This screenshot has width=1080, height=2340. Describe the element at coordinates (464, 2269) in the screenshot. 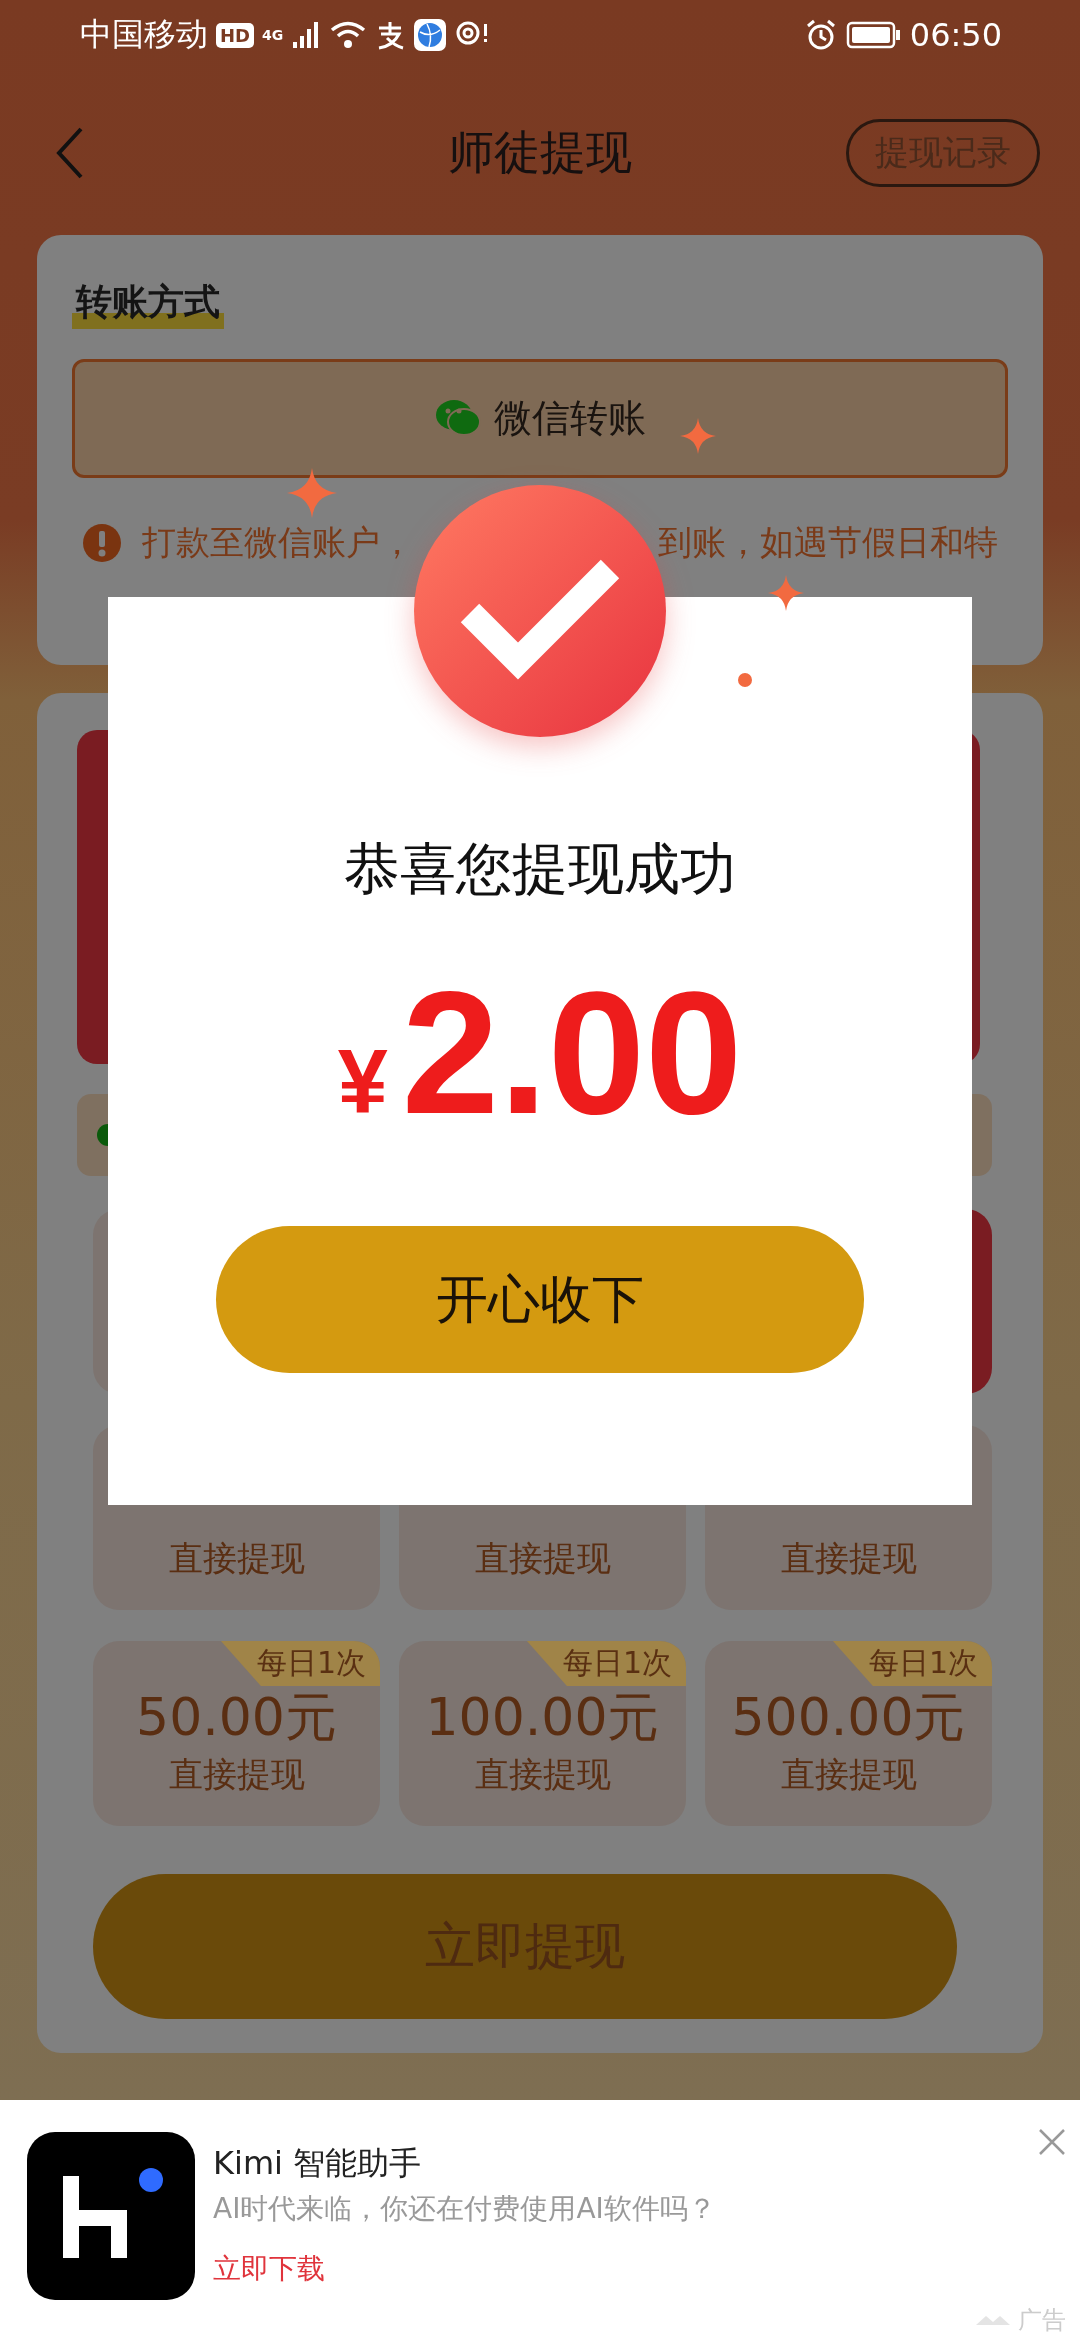

I see `download-link: 立即下载` at that location.